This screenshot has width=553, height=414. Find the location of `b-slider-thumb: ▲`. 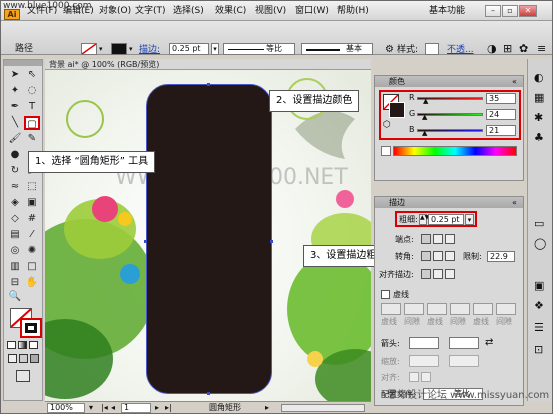

b-slider-thumb: ▲ is located at coordinates (424, 133).